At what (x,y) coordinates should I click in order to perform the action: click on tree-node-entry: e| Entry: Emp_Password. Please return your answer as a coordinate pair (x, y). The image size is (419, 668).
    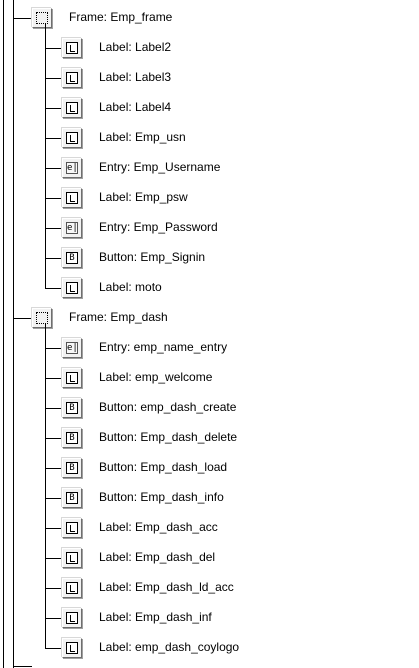
    Looking at the image, I should click on (209, 228).